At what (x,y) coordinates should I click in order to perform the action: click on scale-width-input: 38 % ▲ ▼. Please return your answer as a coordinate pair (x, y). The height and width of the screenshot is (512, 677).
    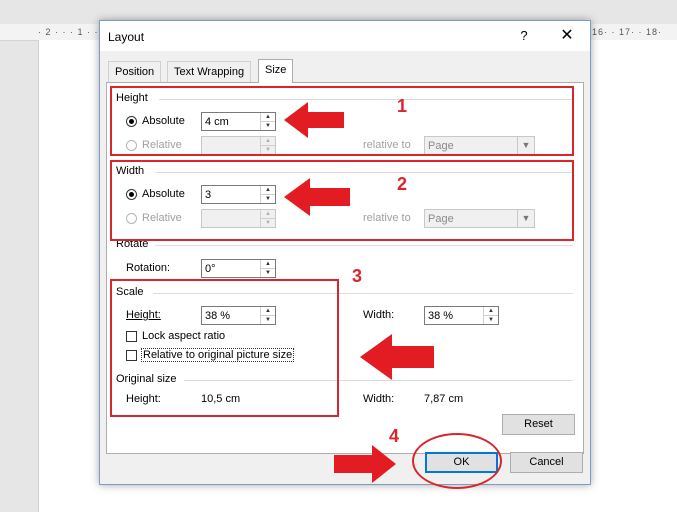
    Looking at the image, I should click on (461, 315).